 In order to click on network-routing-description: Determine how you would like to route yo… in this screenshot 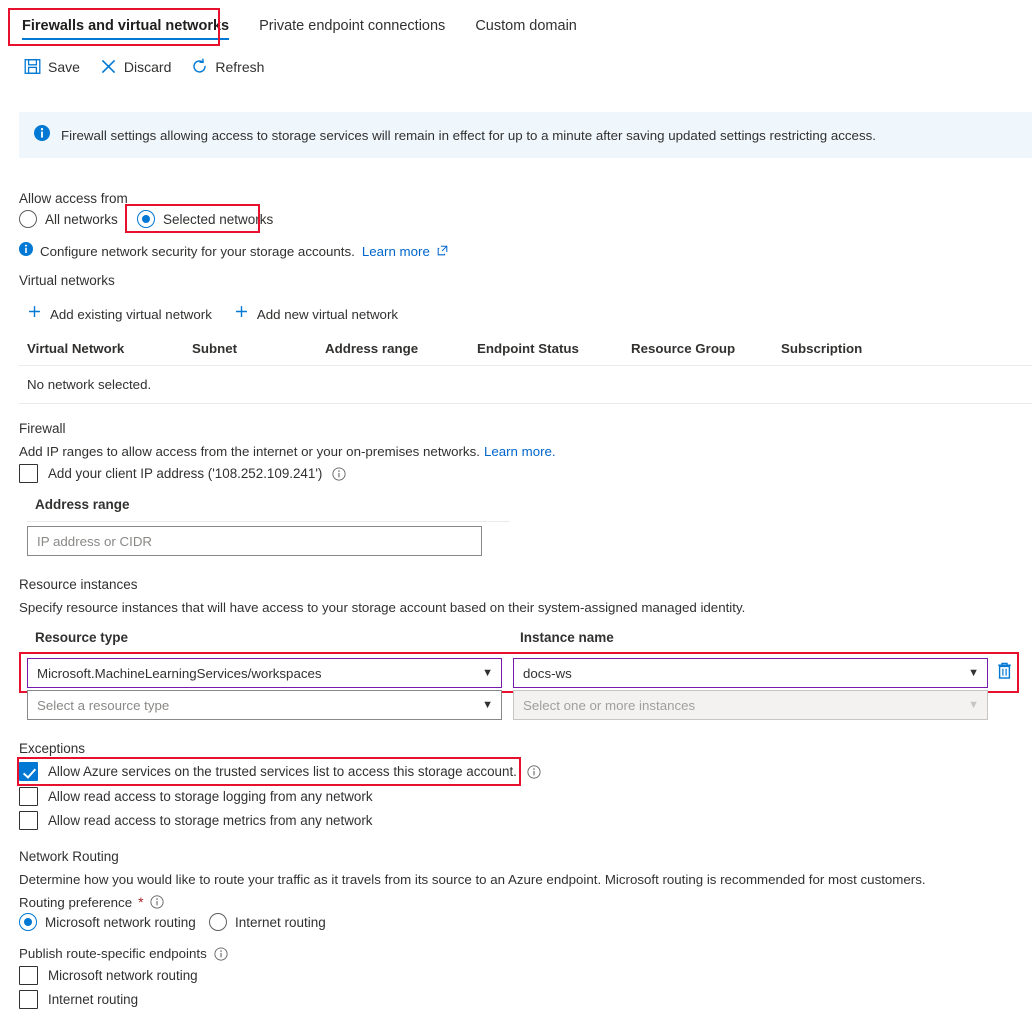, I will do `click(472, 879)`.